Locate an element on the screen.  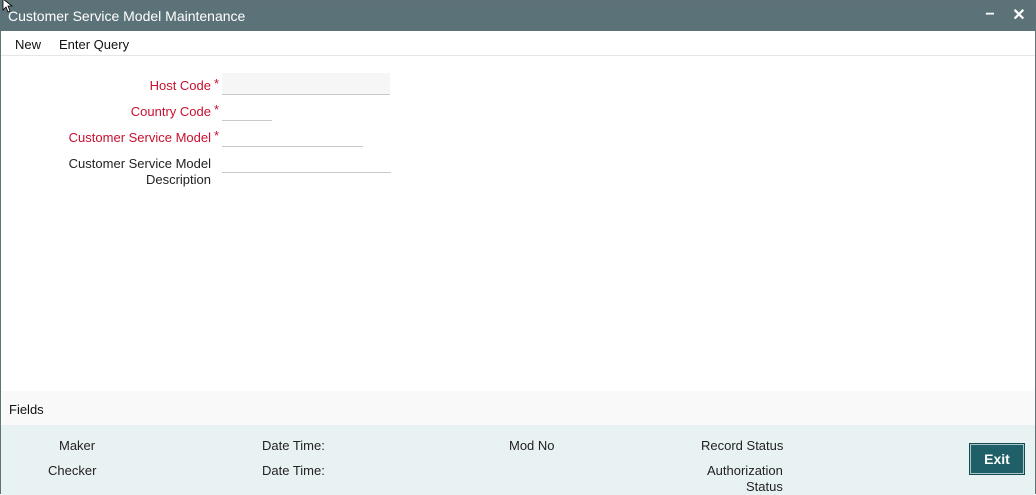
customer-service-model-field is located at coordinates (292, 136).